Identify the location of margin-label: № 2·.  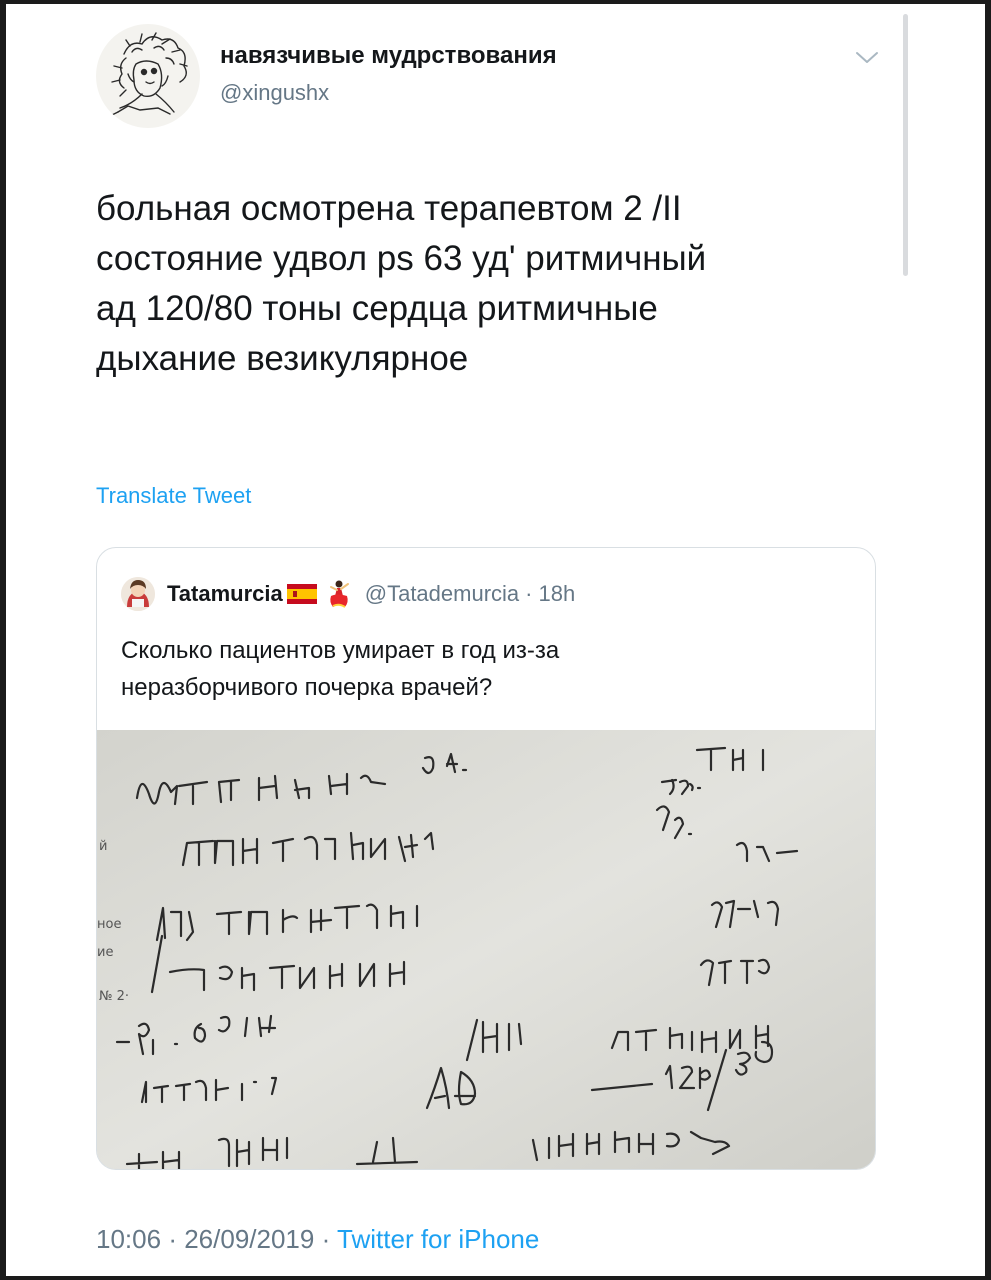
(114, 996).